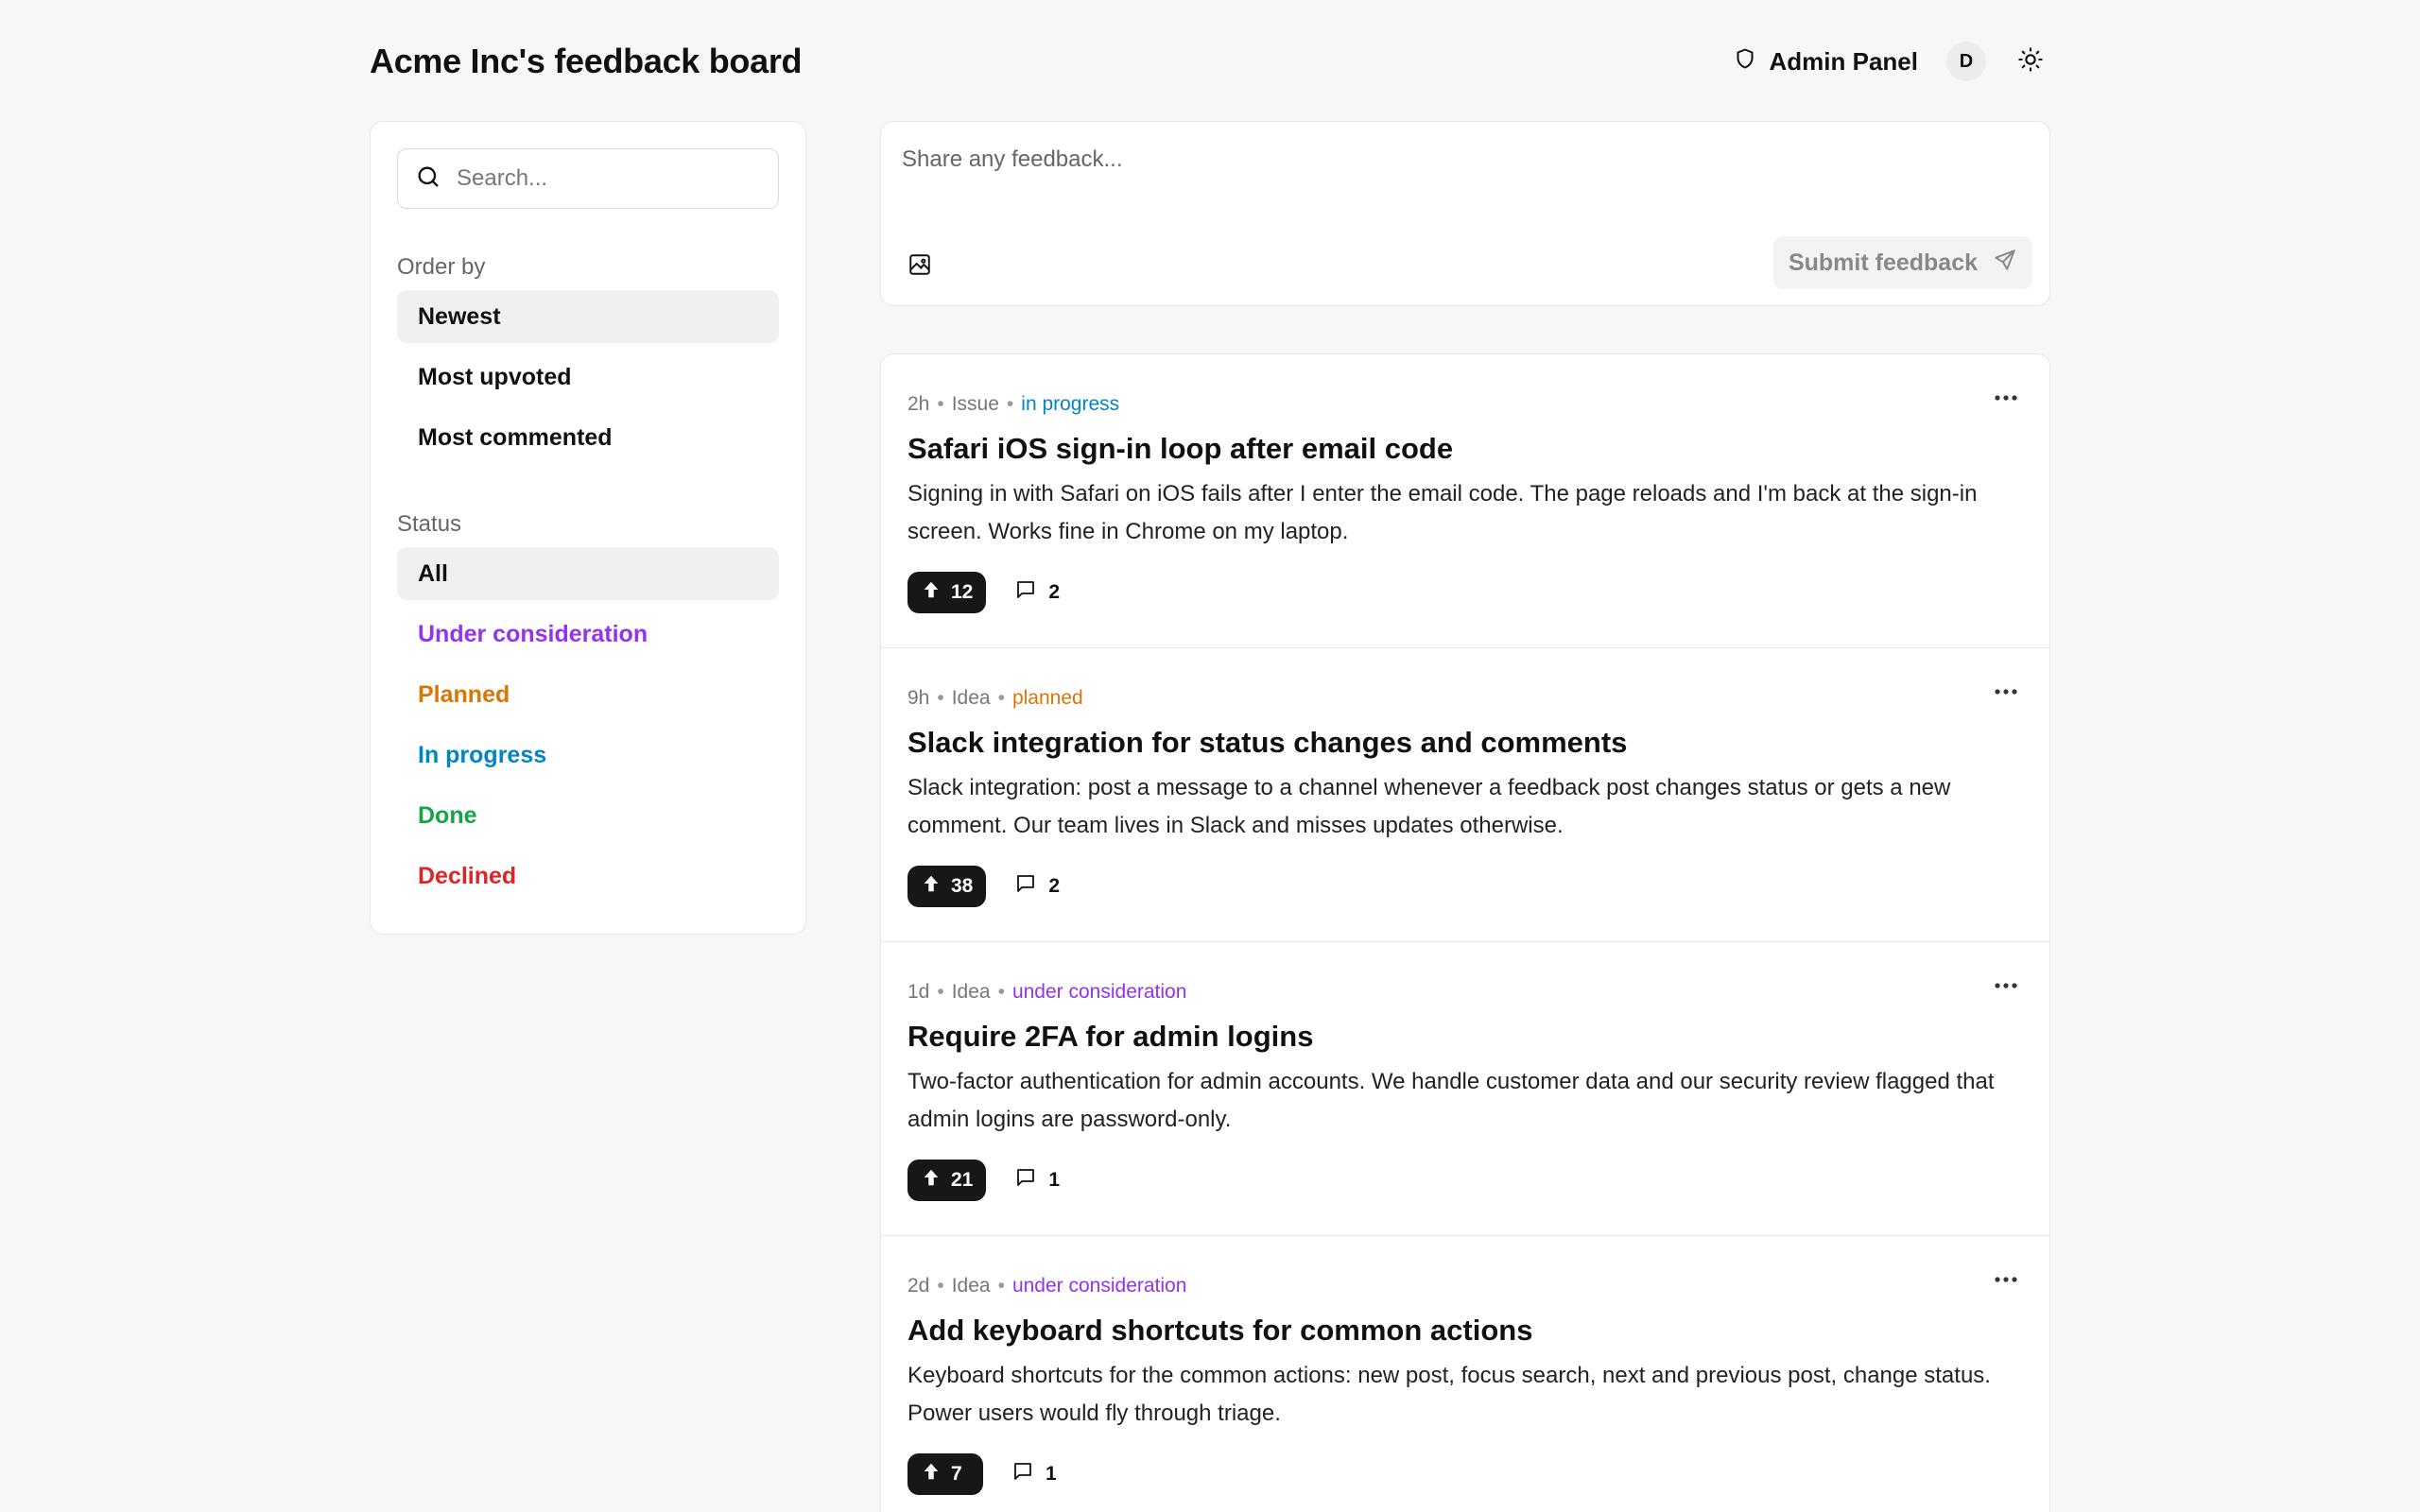 This screenshot has height=1512, width=2420. Describe the element at coordinates (1466, 698) in the screenshot. I see `post-meta: 9h • Idea • planned` at that location.